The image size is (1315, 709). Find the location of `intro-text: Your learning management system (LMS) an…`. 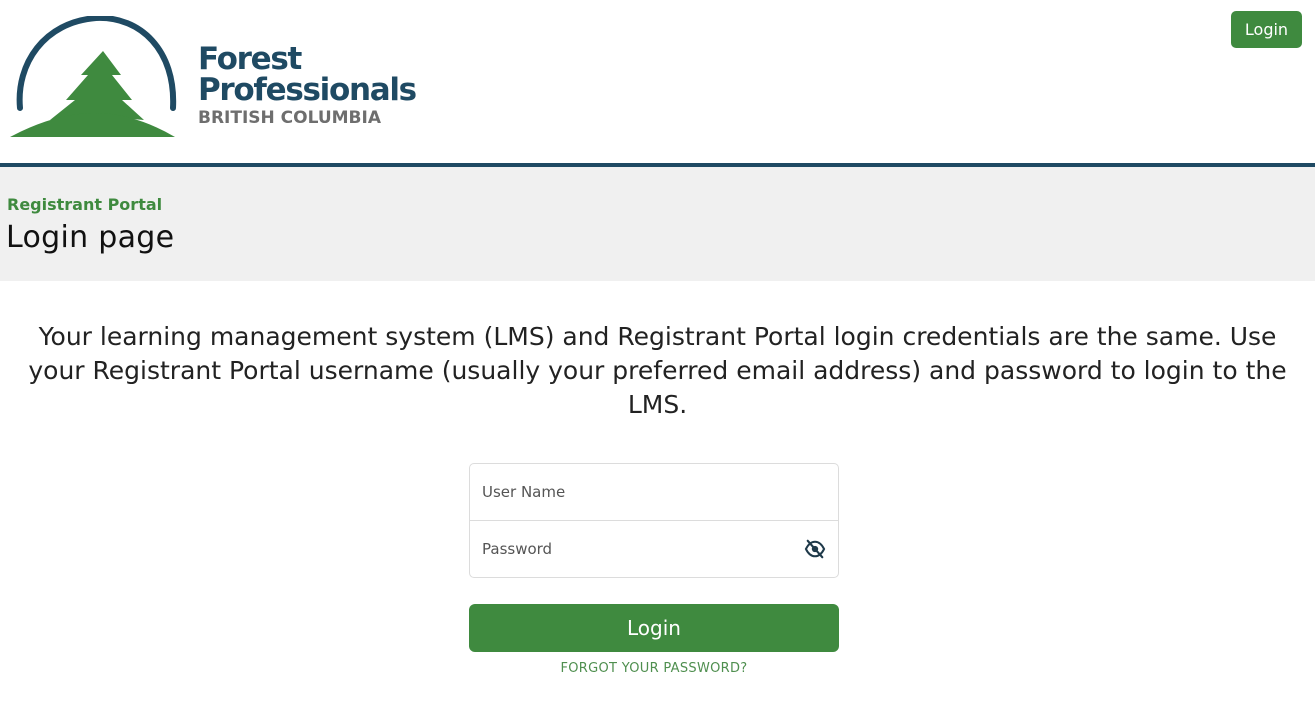

intro-text: Your learning management system (LMS) an… is located at coordinates (657, 370).